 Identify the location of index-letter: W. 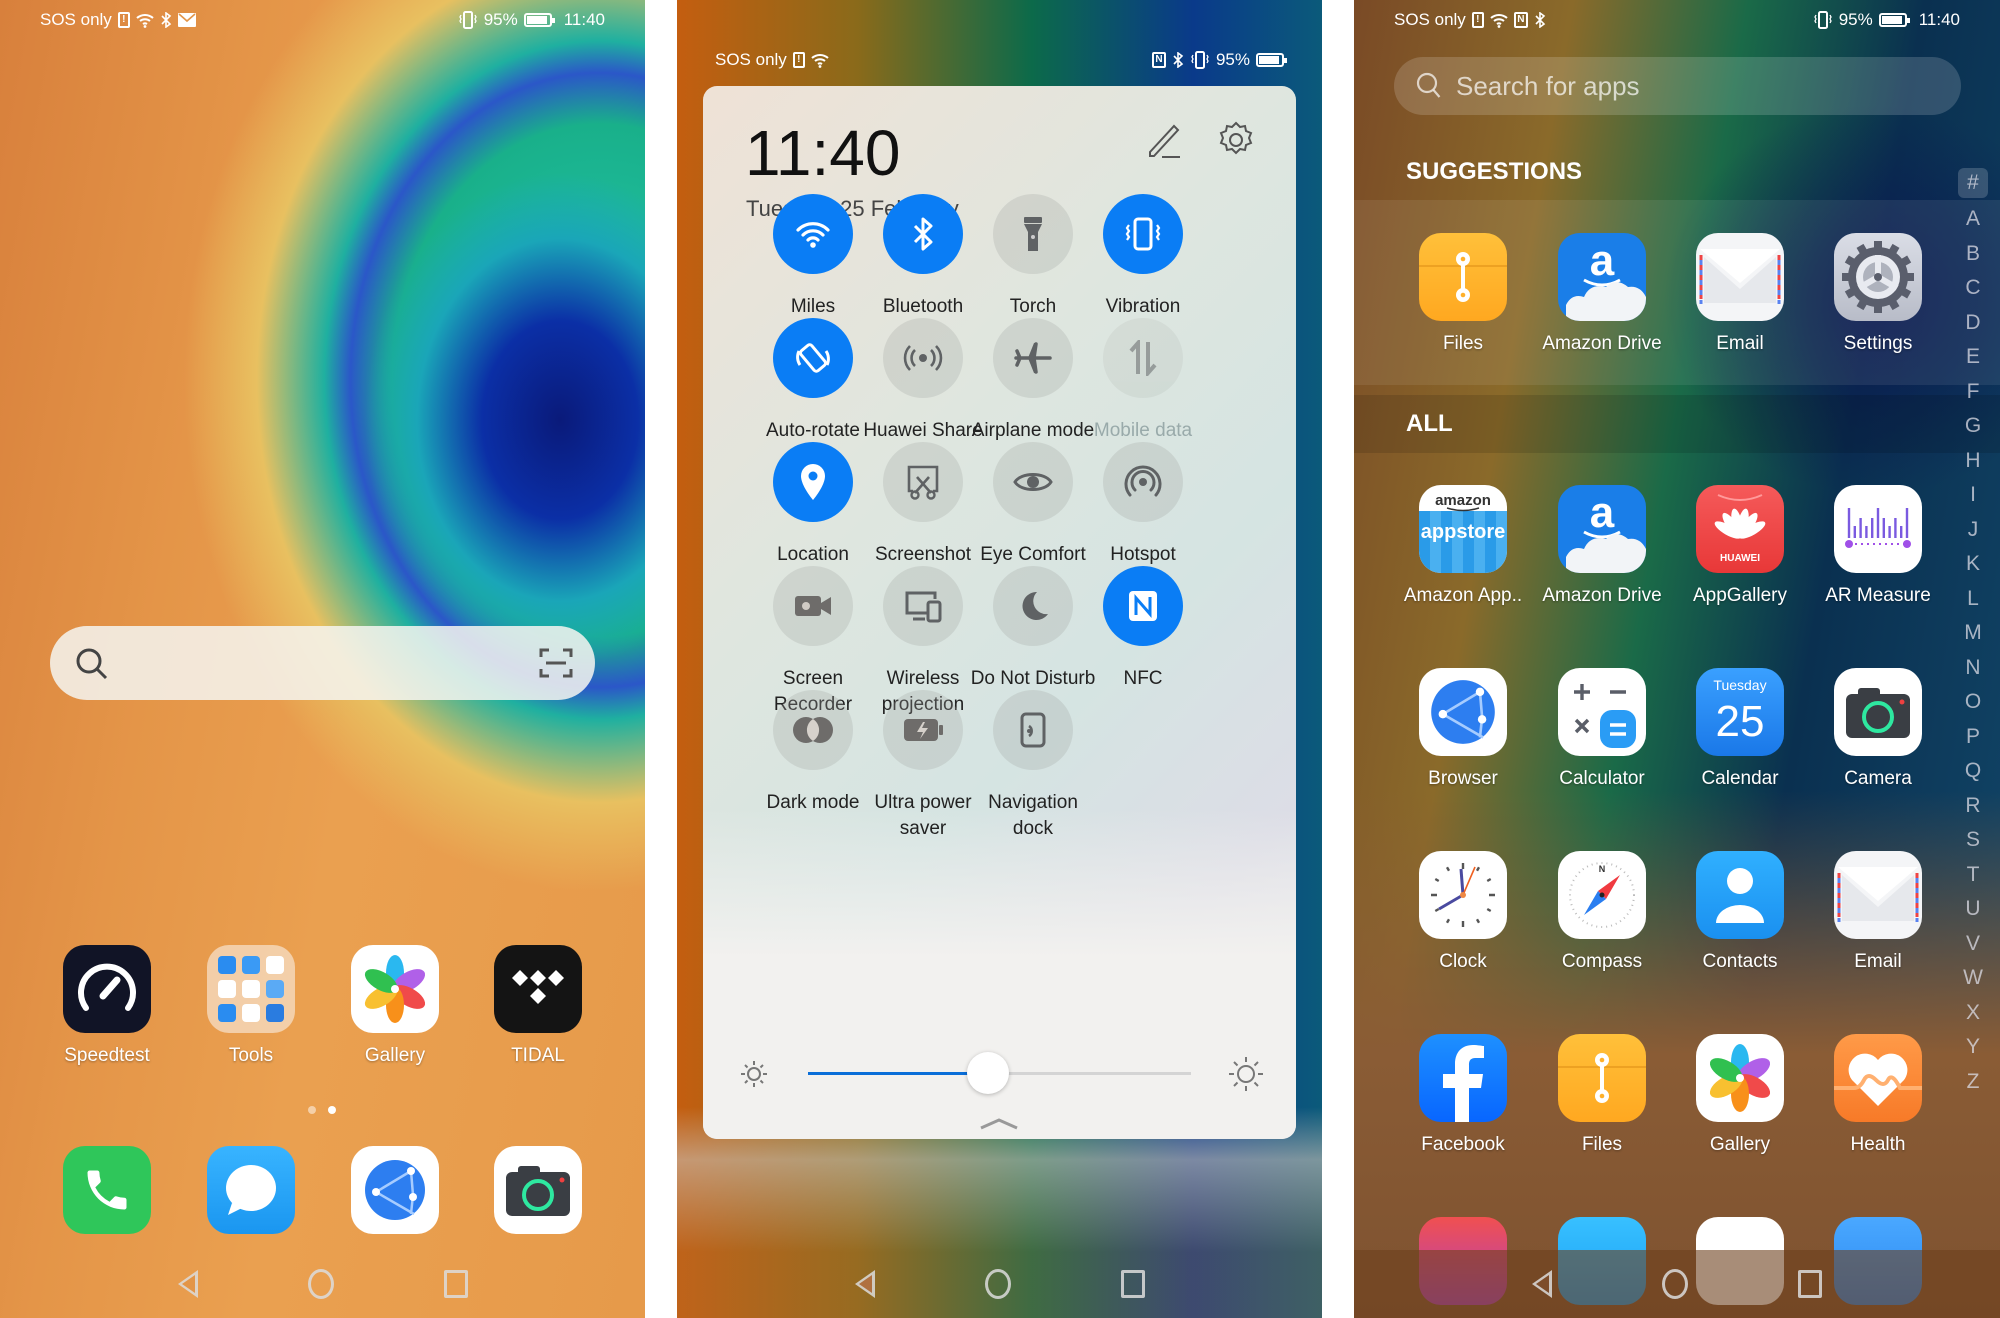
(1973, 978).